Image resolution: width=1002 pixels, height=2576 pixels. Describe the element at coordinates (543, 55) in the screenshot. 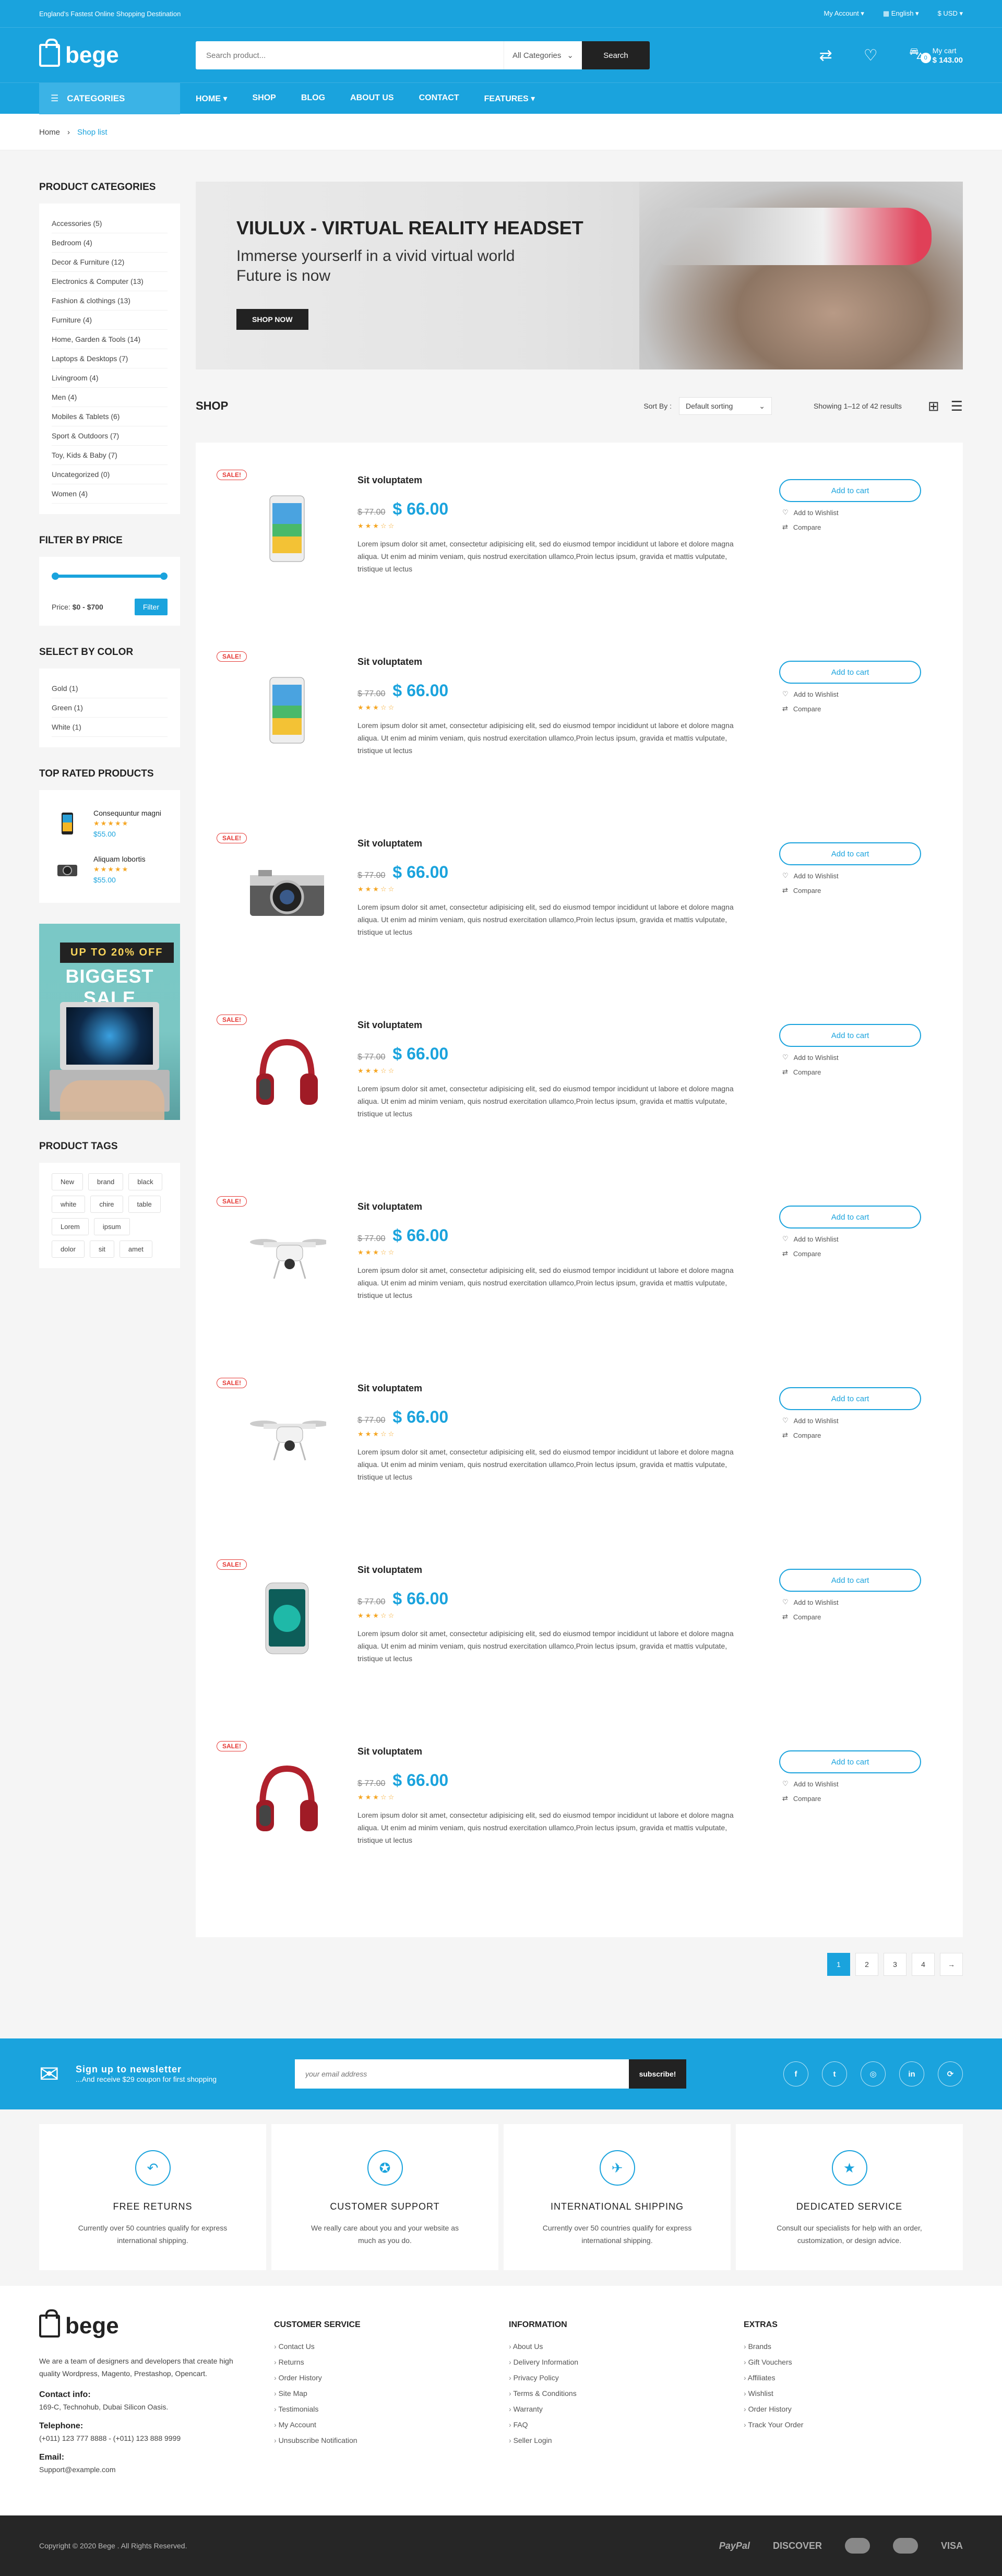

I see `search-category-select: All Categories ⌄` at that location.